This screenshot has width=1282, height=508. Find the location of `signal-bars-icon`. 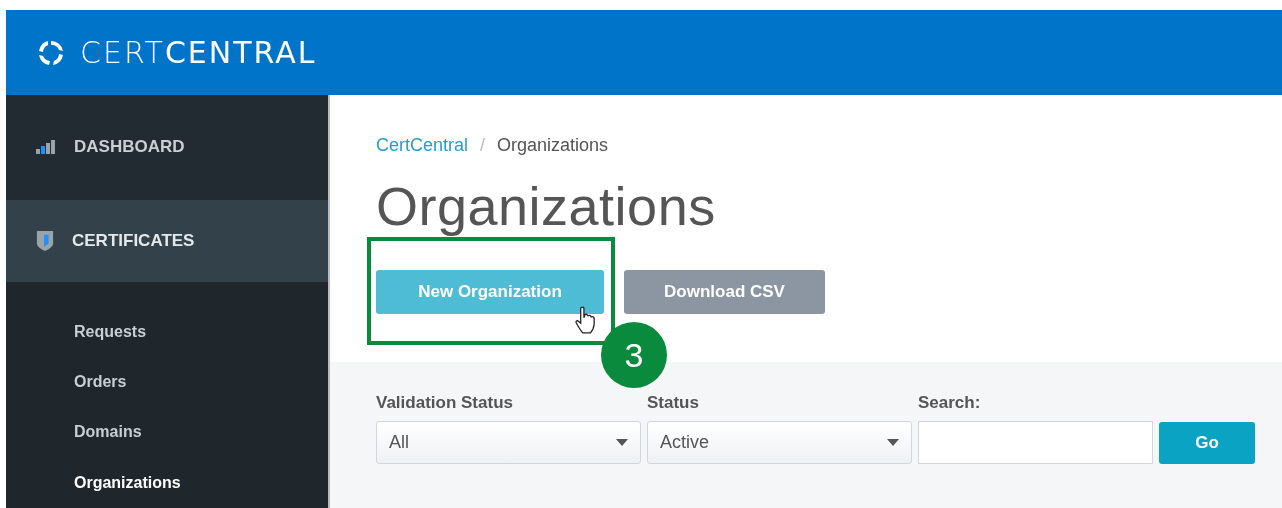

signal-bars-icon is located at coordinates (46, 147).